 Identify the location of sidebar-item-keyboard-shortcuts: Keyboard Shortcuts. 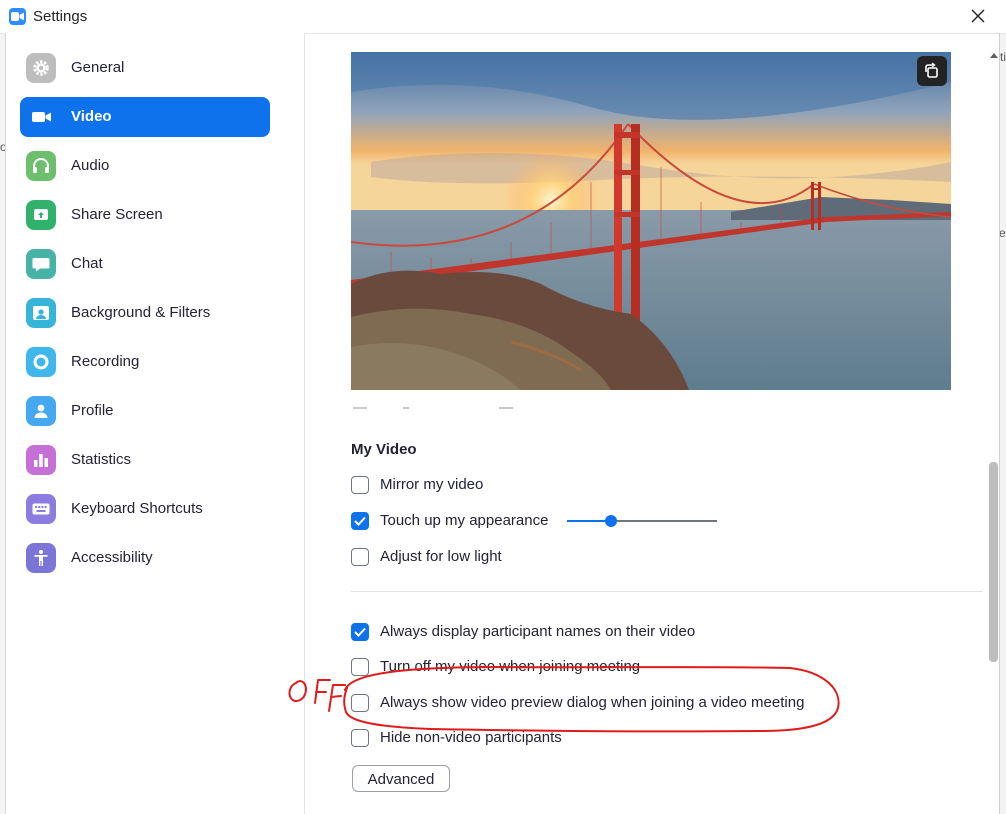
(145, 509).